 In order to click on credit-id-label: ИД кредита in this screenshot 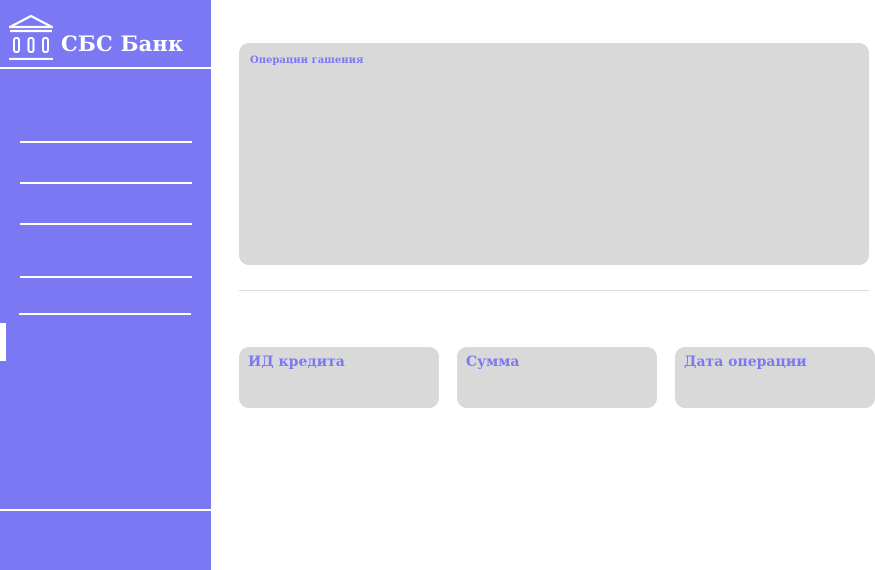, I will do `click(296, 362)`.